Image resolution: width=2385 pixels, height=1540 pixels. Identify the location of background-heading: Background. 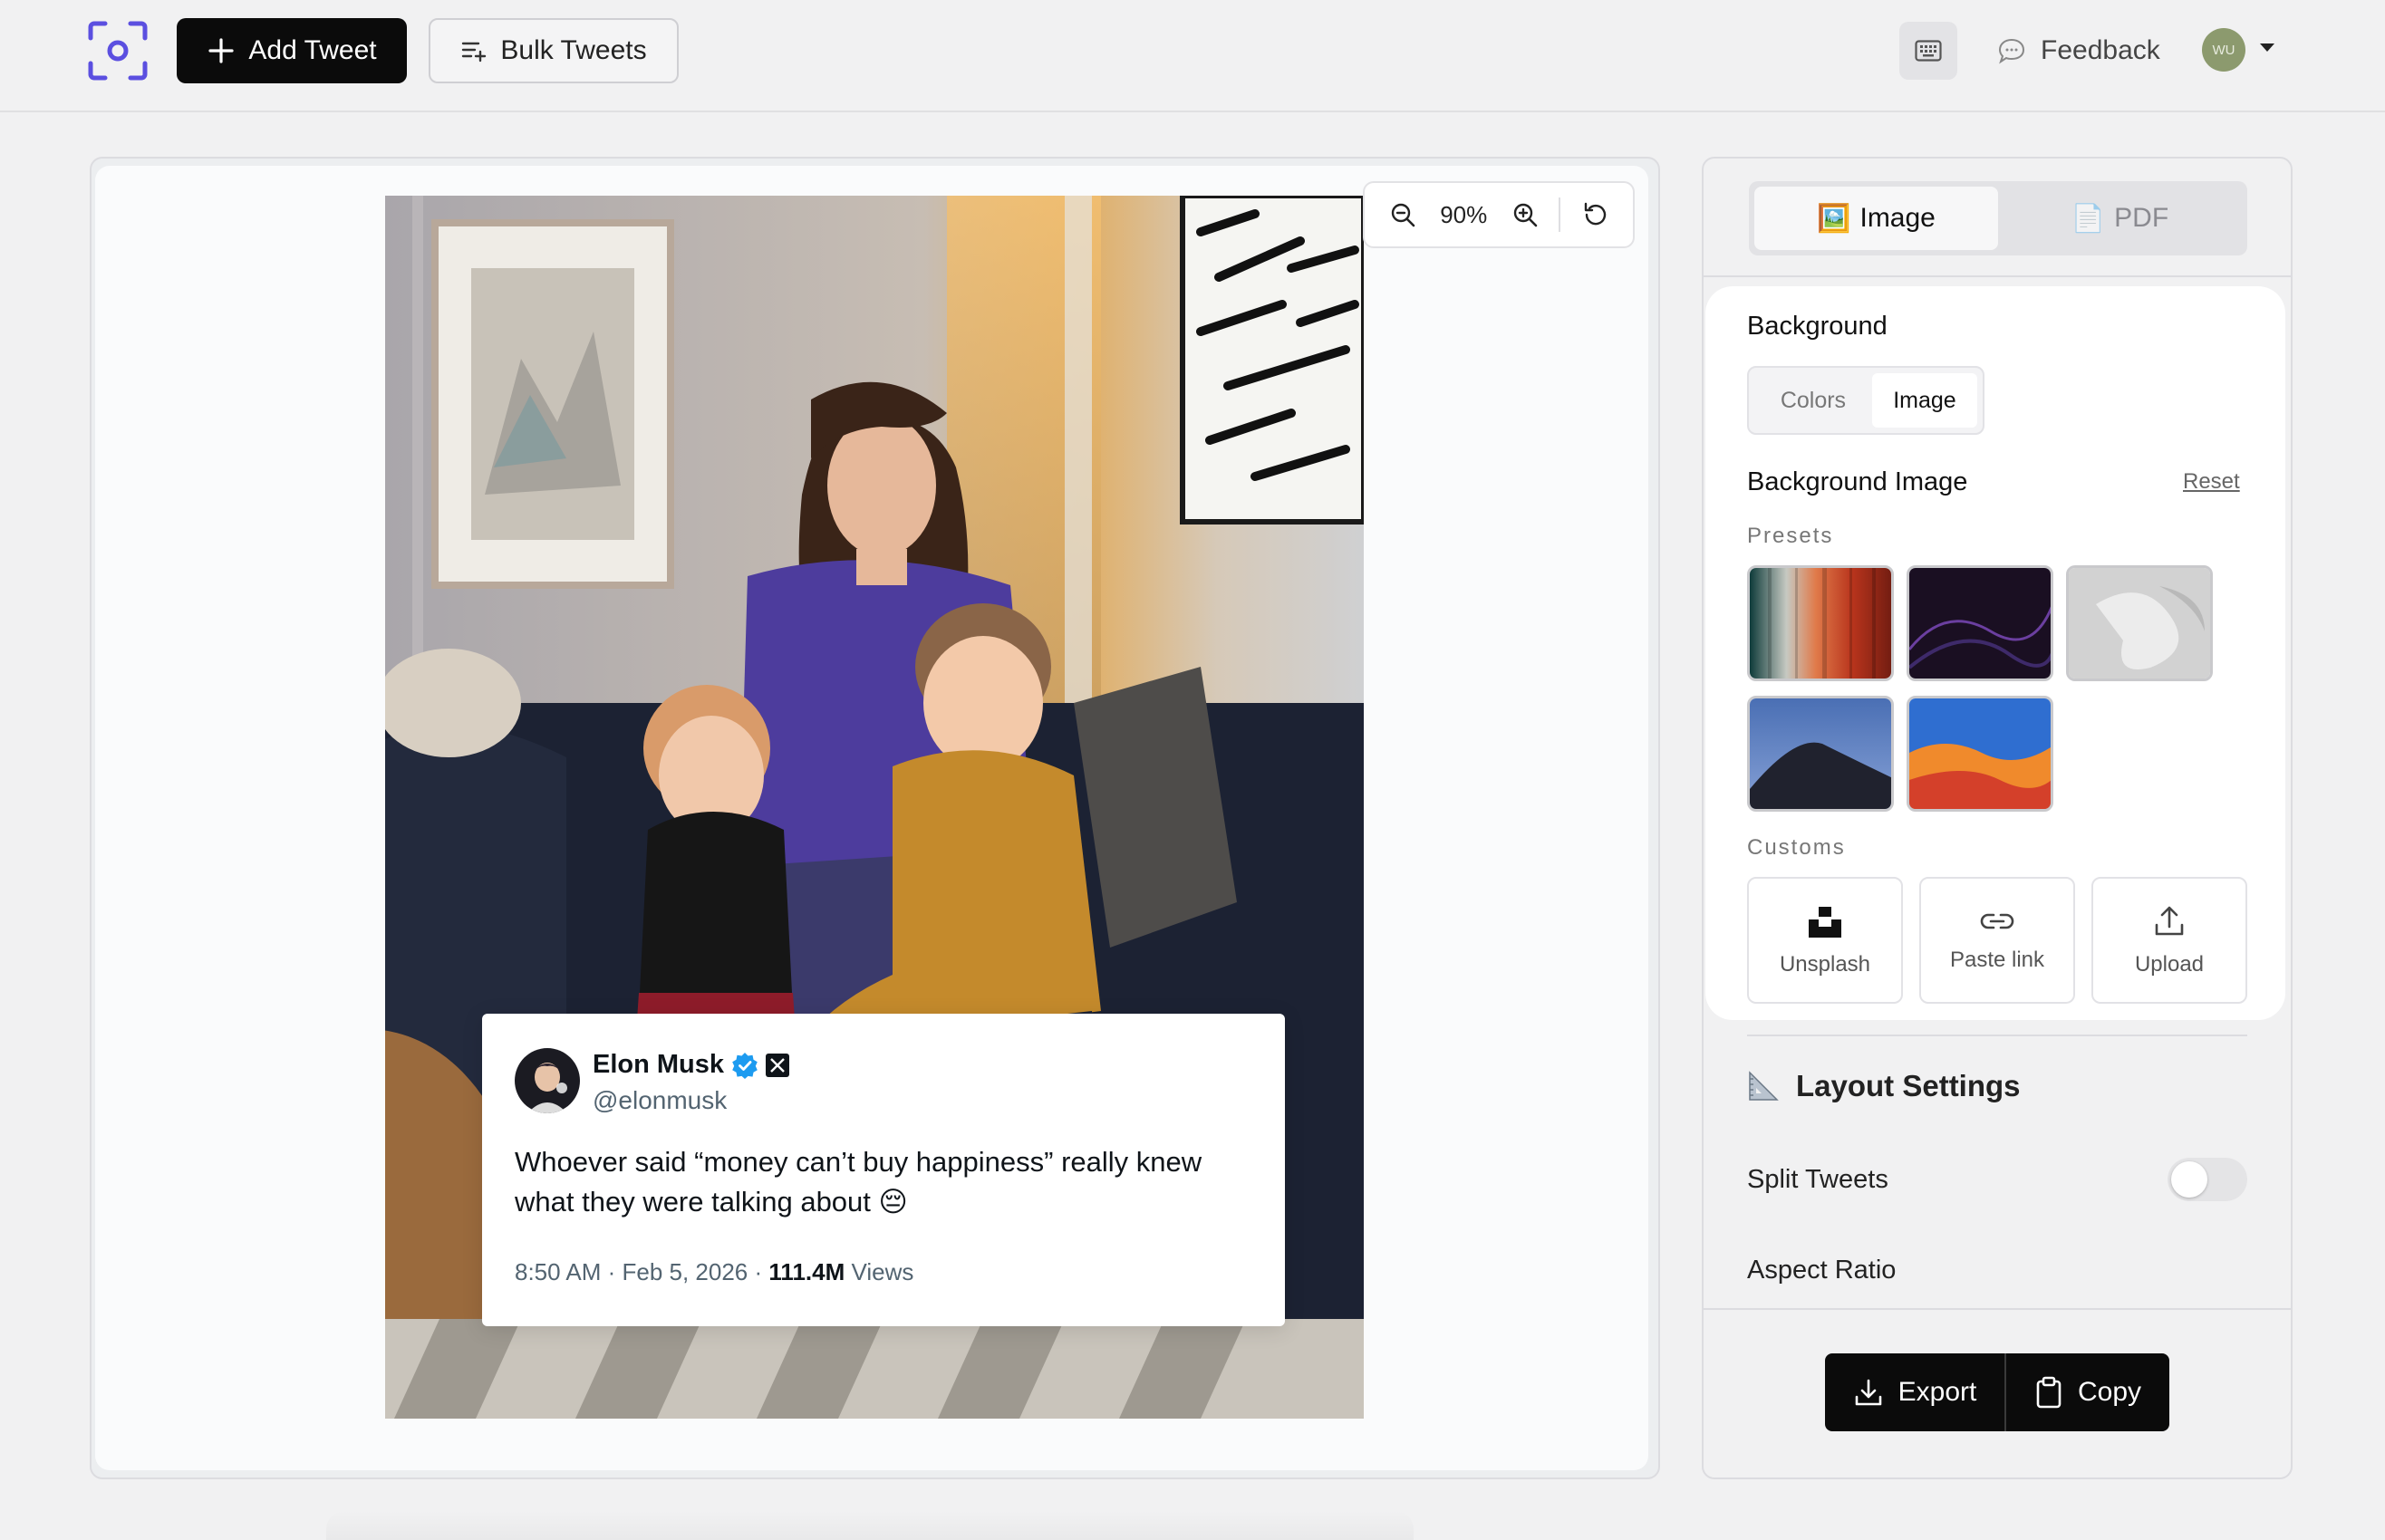
(1817, 327).